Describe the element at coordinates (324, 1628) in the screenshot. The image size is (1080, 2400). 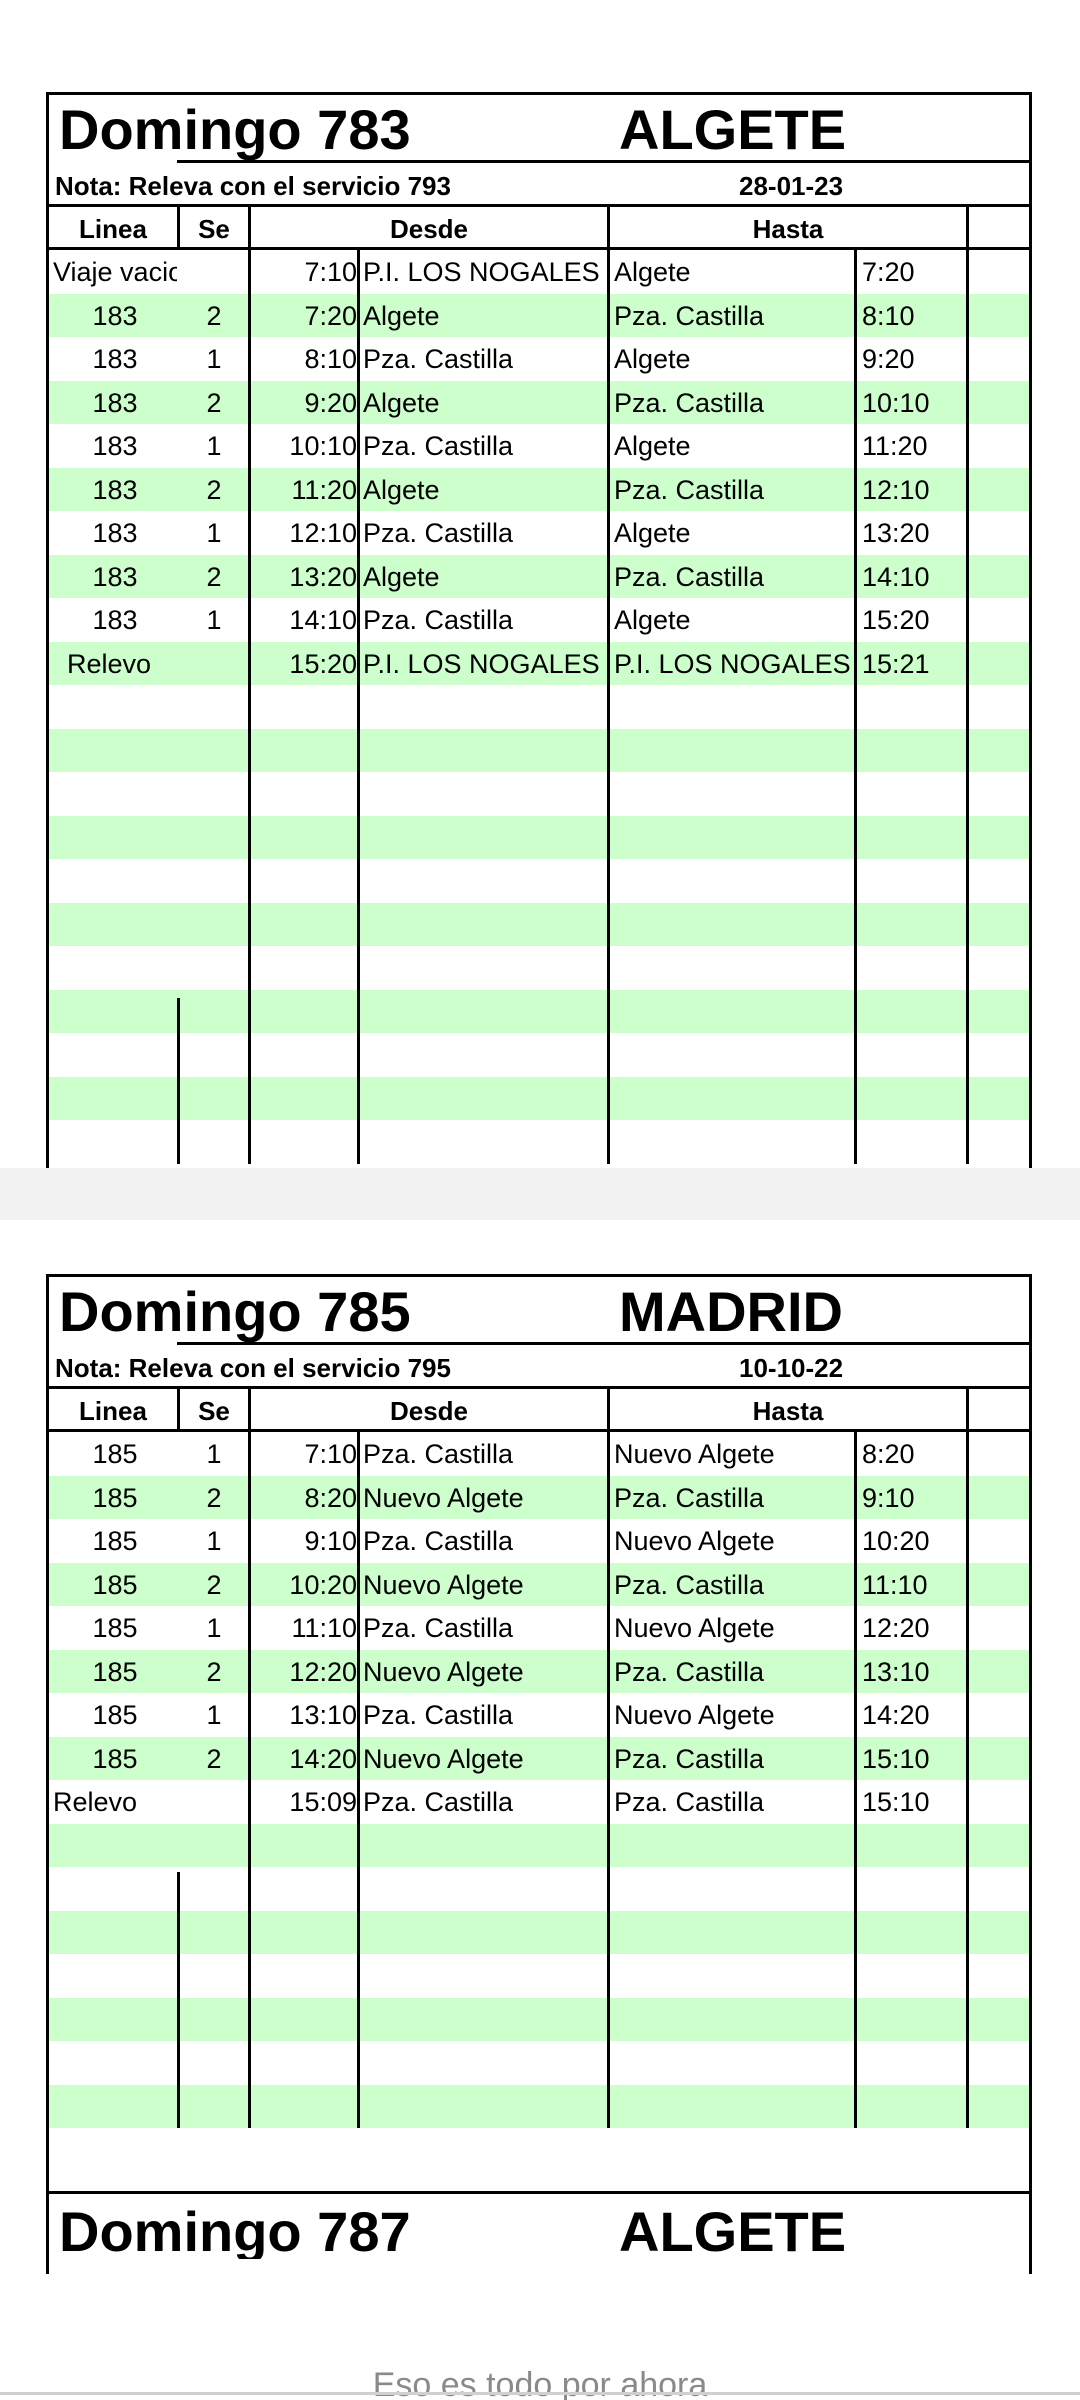
I see `cell-salida: 11:10` at that location.